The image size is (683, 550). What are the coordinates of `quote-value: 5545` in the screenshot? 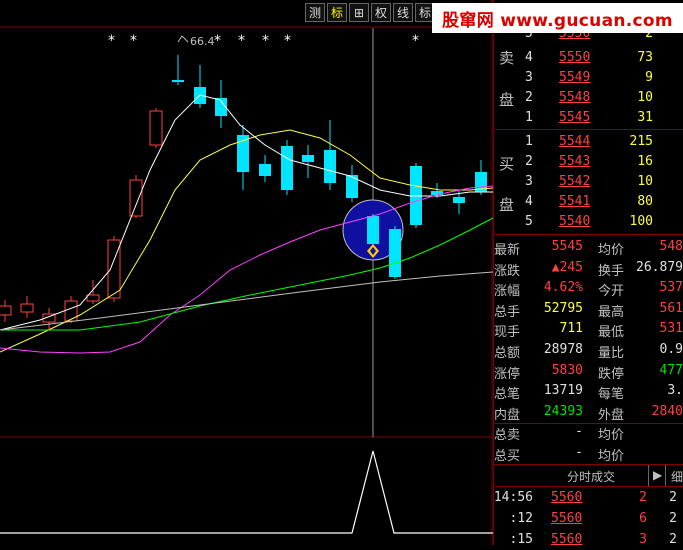 It's located at (567, 246).